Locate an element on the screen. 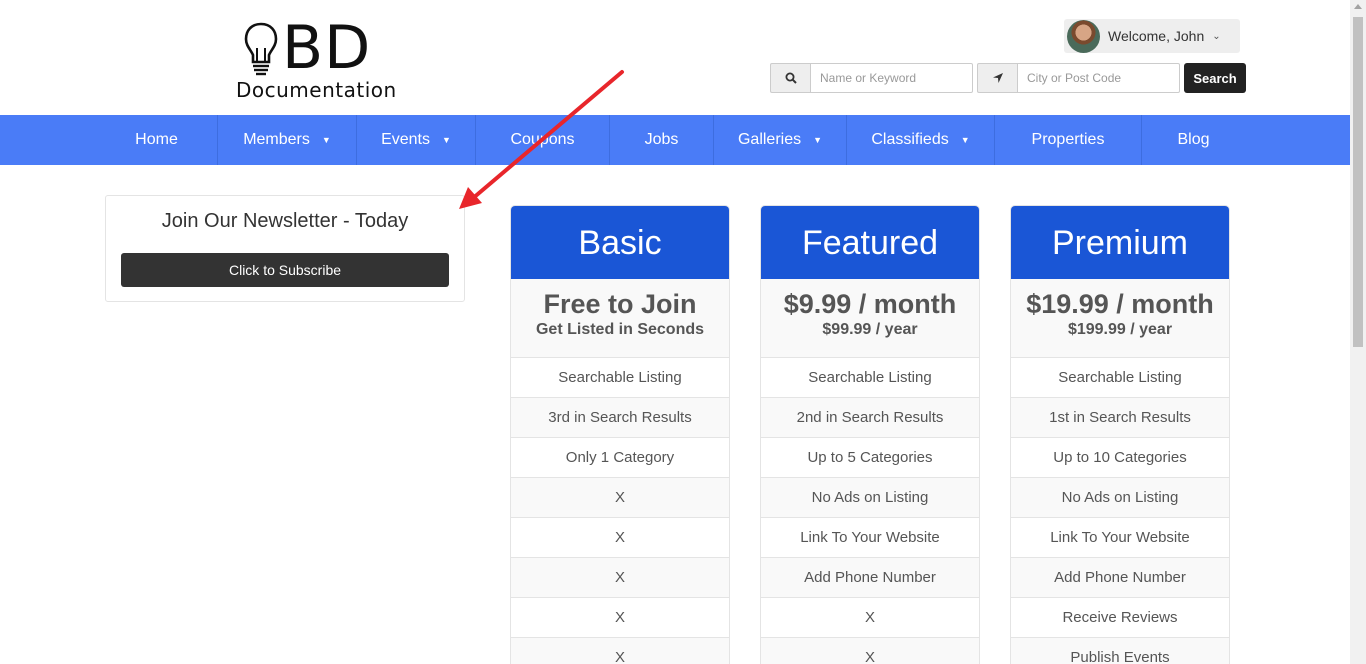  plan-price: Free to Join is located at coordinates (620, 304).